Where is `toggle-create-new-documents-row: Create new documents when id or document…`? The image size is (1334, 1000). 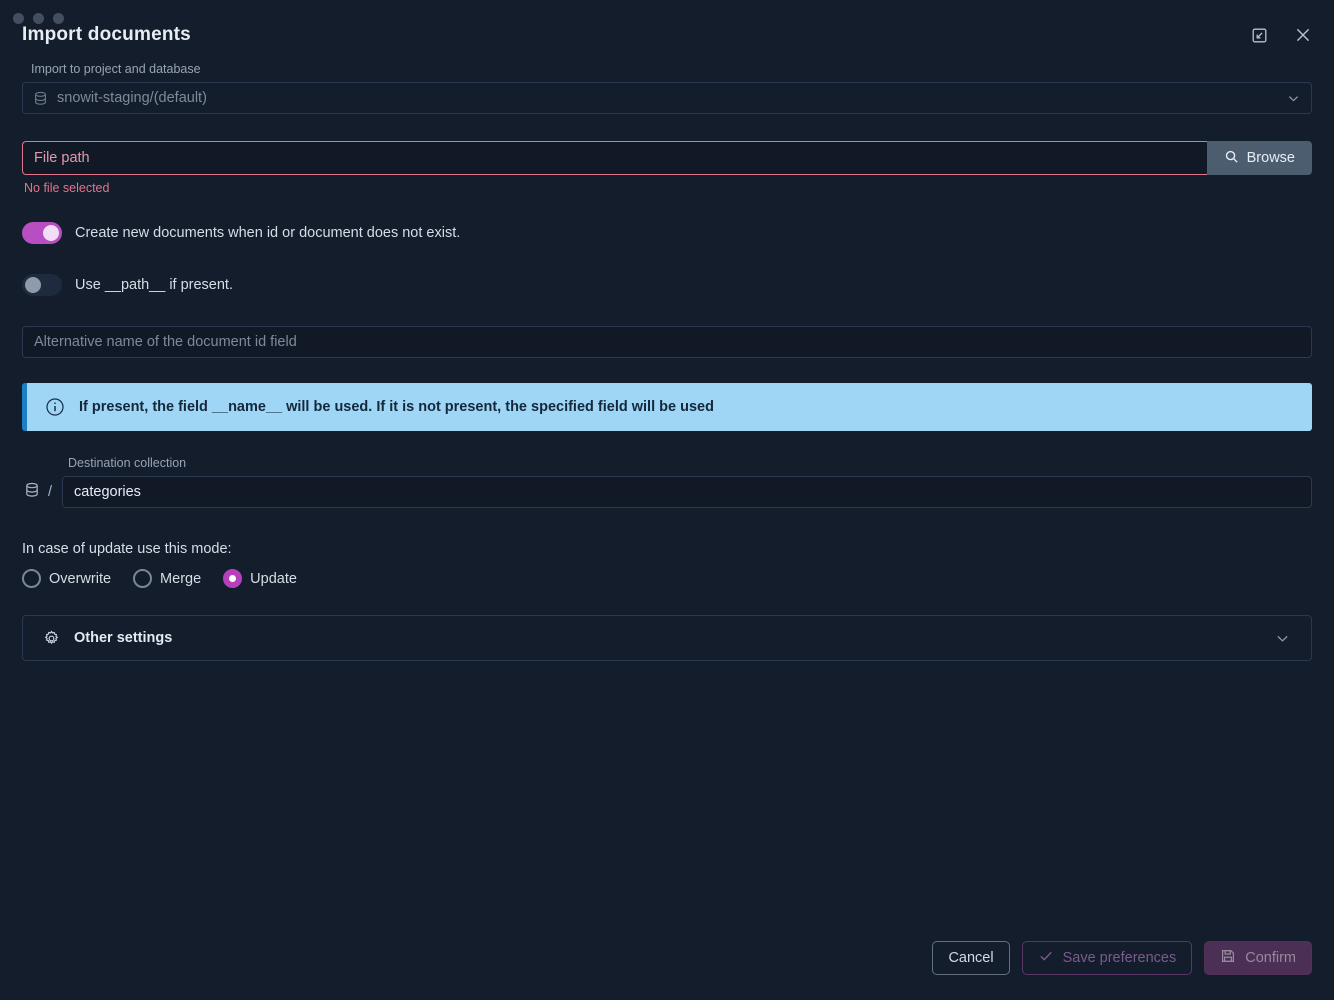 toggle-create-new-documents-row: Create new documents when id or document… is located at coordinates (667, 233).